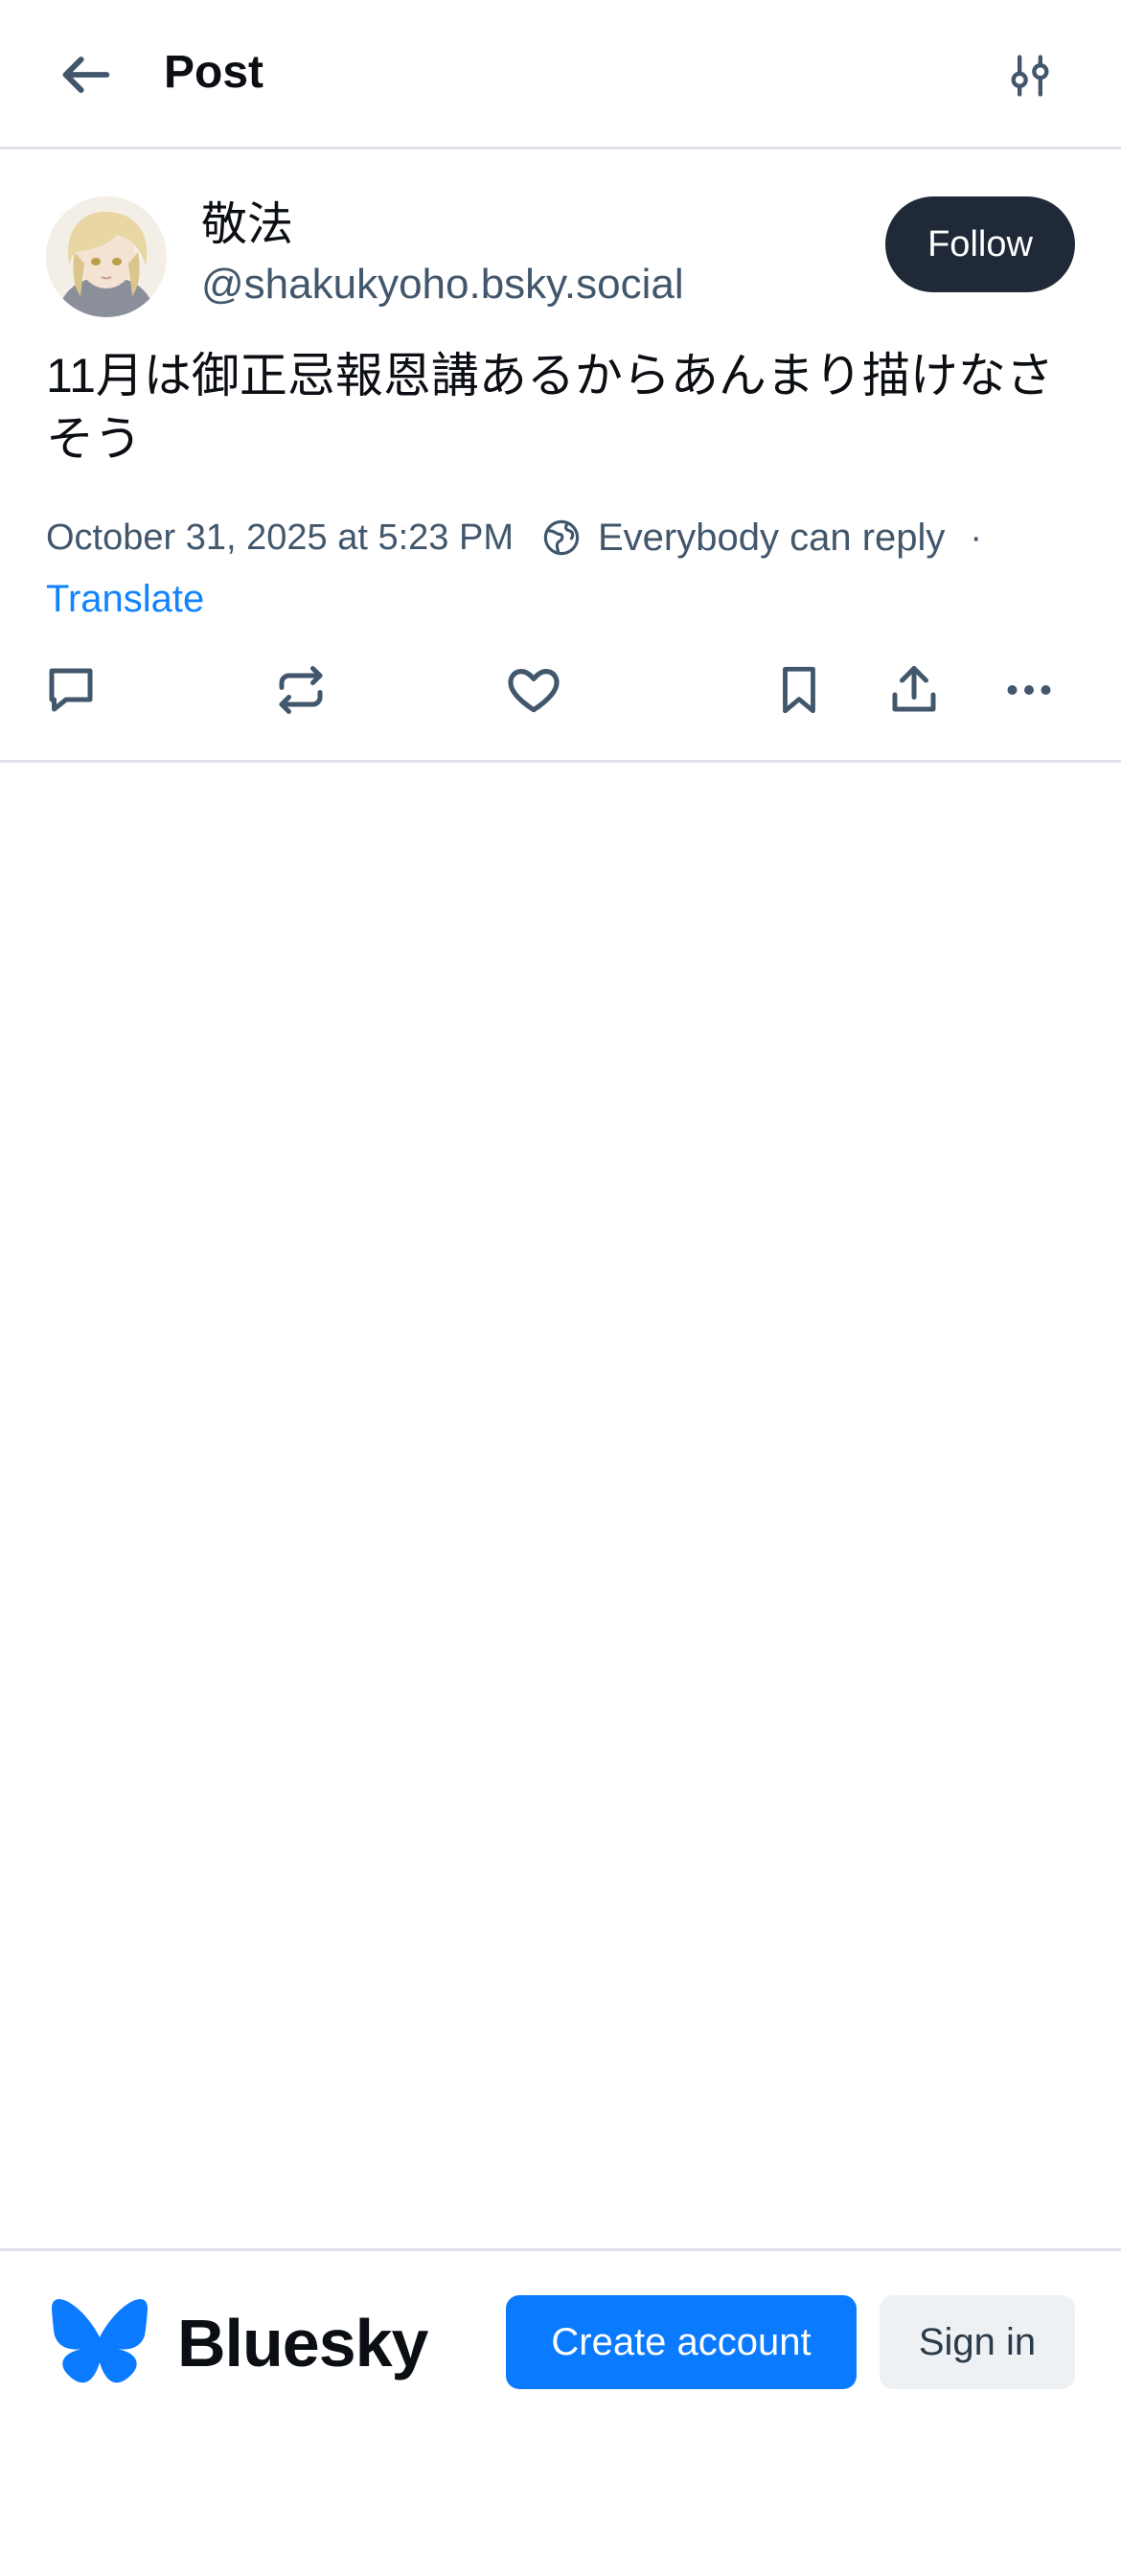 Image resolution: width=1121 pixels, height=2576 pixels. Describe the element at coordinates (977, 2342) in the screenshot. I see `sign-in-button: Sign in` at that location.